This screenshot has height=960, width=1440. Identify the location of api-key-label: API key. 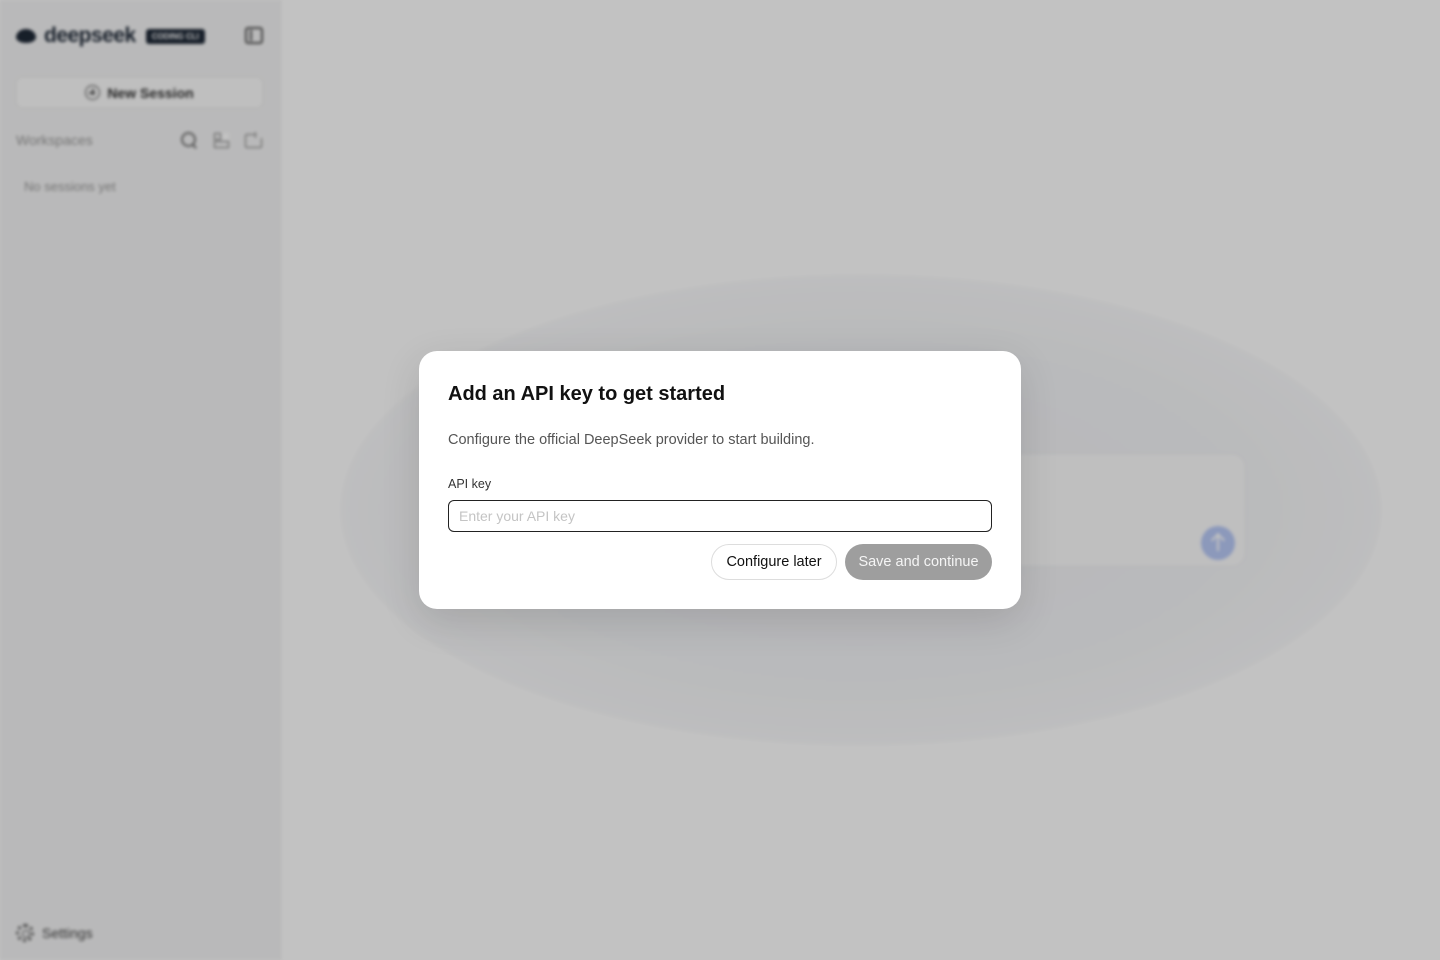
(470, 484).